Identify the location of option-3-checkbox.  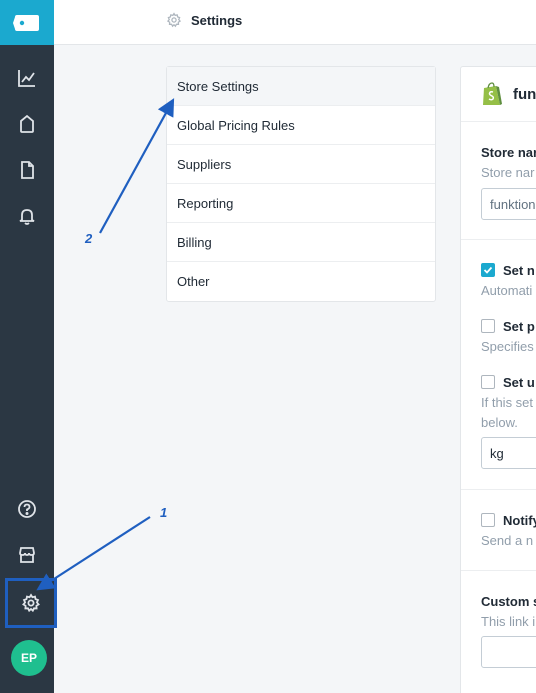
(488, 382).